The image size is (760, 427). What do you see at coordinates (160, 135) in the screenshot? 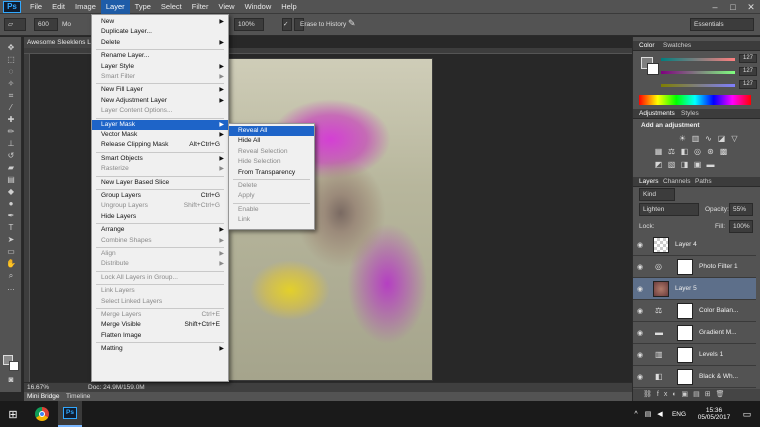
I see `menu-item-vector-mask: Vector Mask ▶` at bounding box center [160, 135].